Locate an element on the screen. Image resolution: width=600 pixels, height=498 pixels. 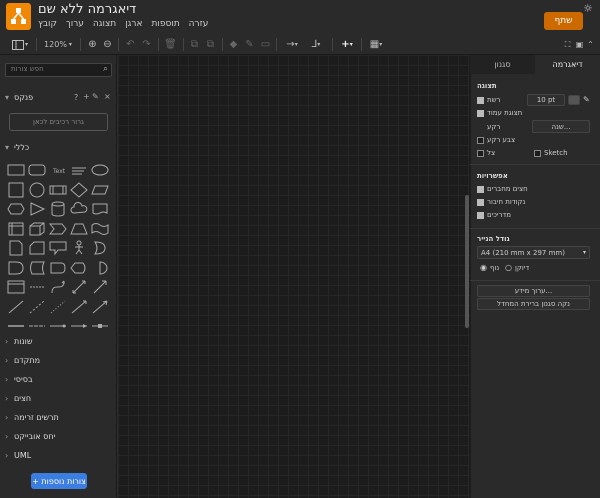
undo-icon: ↶ is located at coordinates (130, 44).